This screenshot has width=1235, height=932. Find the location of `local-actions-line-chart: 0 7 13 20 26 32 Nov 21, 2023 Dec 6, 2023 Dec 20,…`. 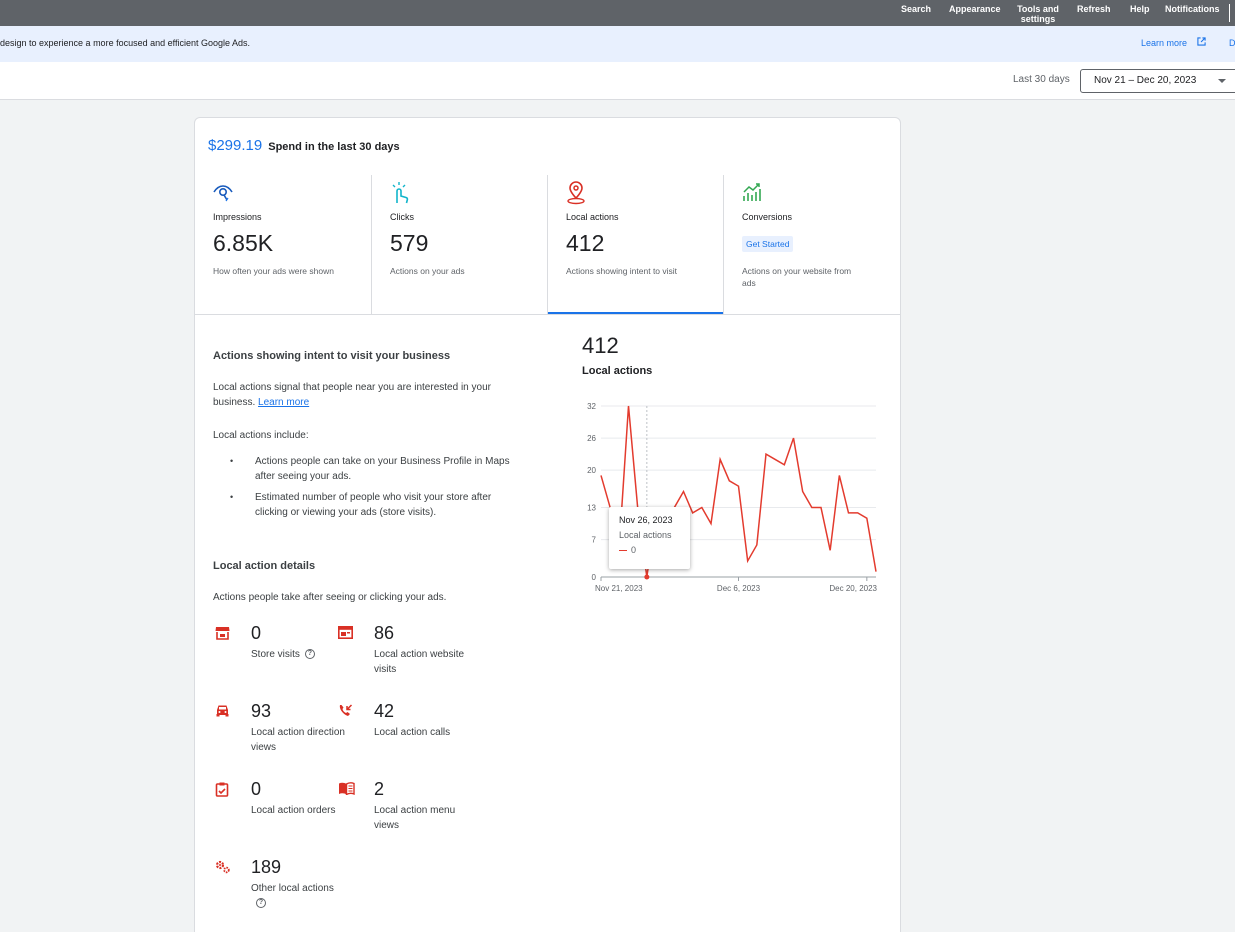

local-actions-line-chart: 0 7 13 20 26 32 Nov 21, 2023 Dec 6, 2023 Dec 20,… is located at coordinates (725, 498).